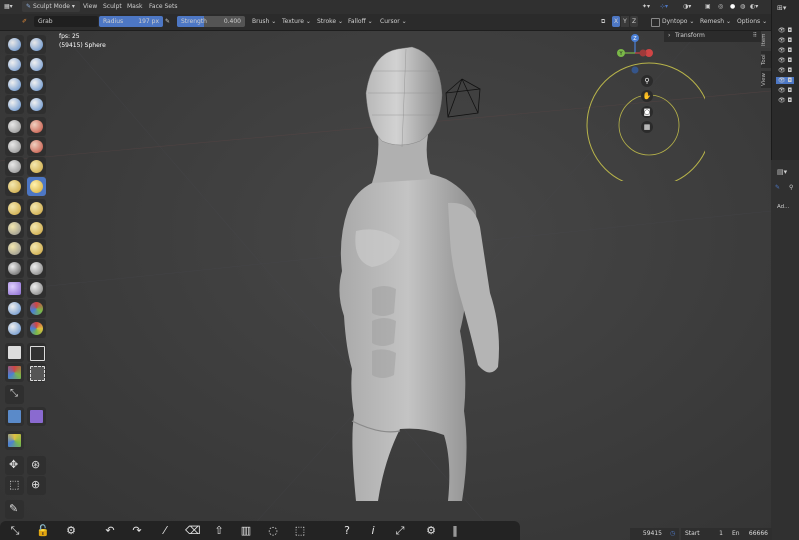  What do you see at coordinates (14, 288) in the screenshot?
I see `tool-cloth` at bounding box center [14, 288].